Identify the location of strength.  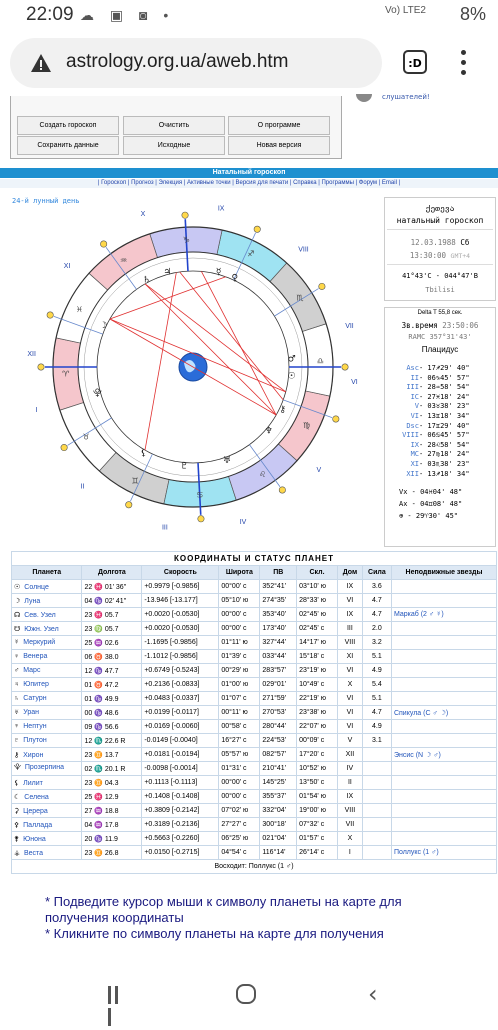
(376, 838).